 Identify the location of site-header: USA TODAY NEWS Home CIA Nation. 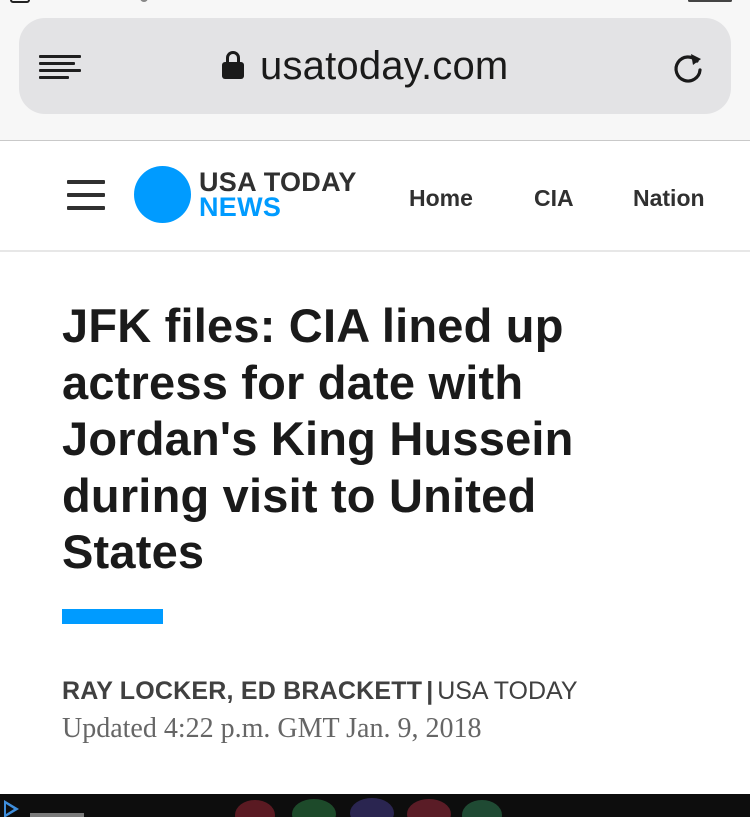
(375, 197).